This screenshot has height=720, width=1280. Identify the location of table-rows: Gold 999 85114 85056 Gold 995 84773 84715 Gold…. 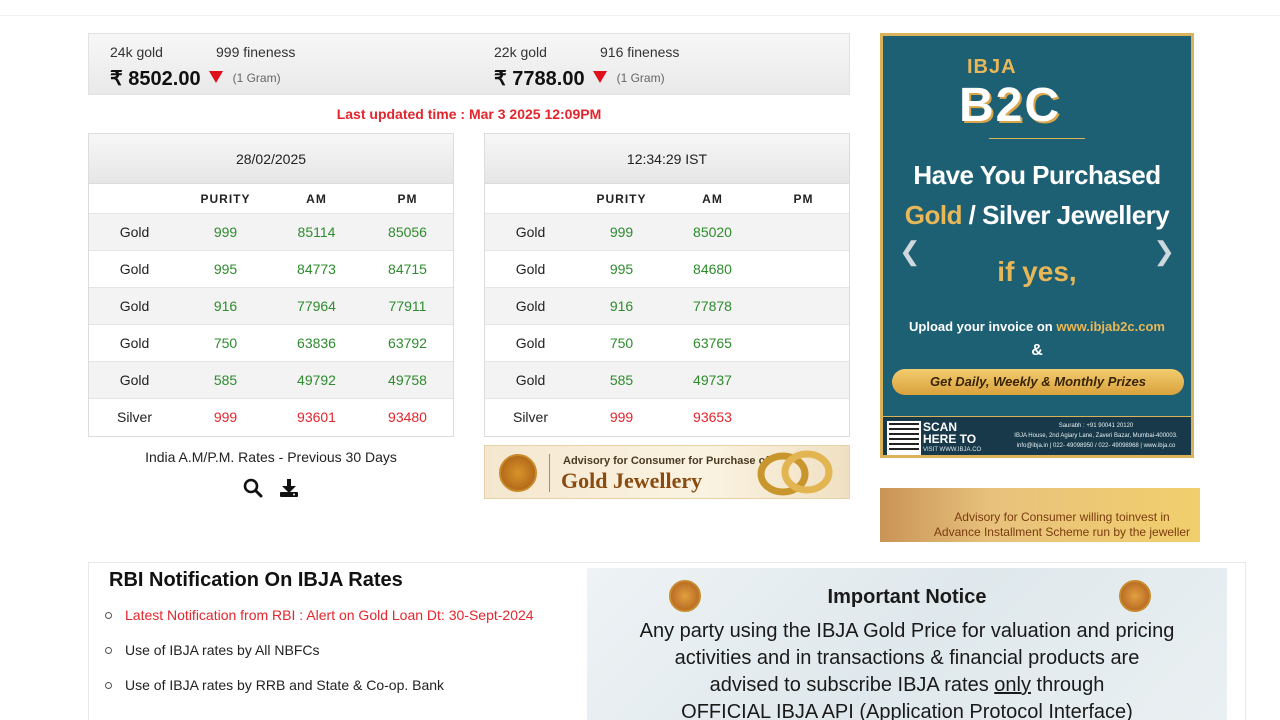
(271, 325).